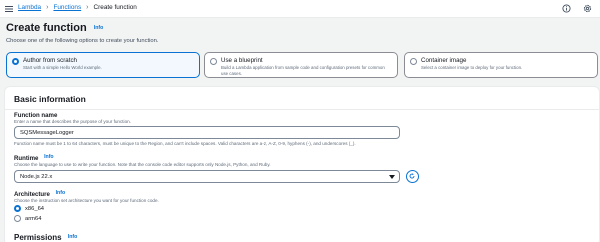  Describe the element at coordinates (566, 8) in the screenshot. I see `info-circle-icon` at that location.